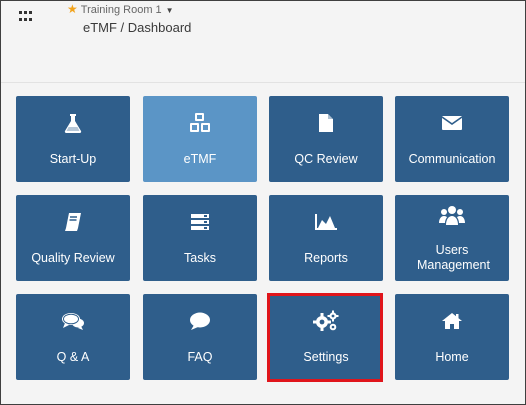 The width and height of the screenshot is (526, 405). Describe the element at coordinates (73, 337) in the screenshot. I see `tile-q-and-a: Q & A` at that location.